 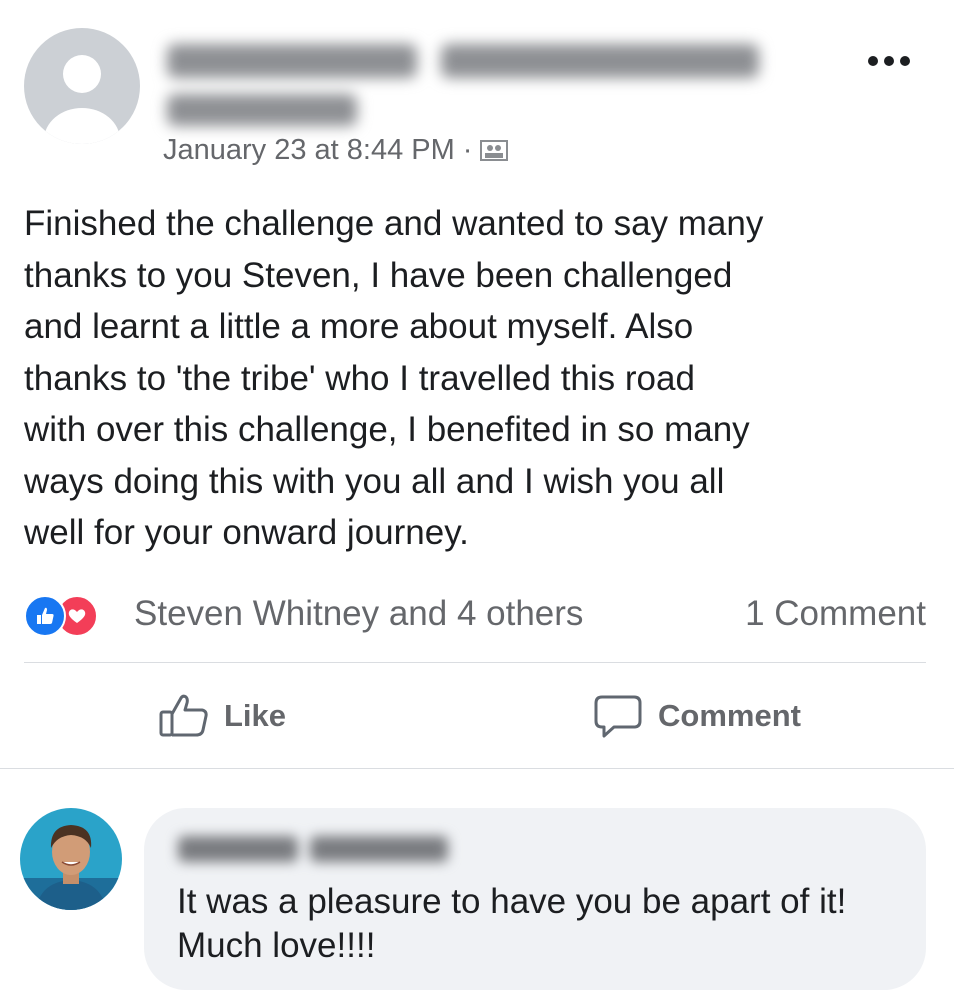 What do you see at coordinates (255, 715) in the screenshot?
I see `like-button-label: Like` at bounding box center [255, 715].